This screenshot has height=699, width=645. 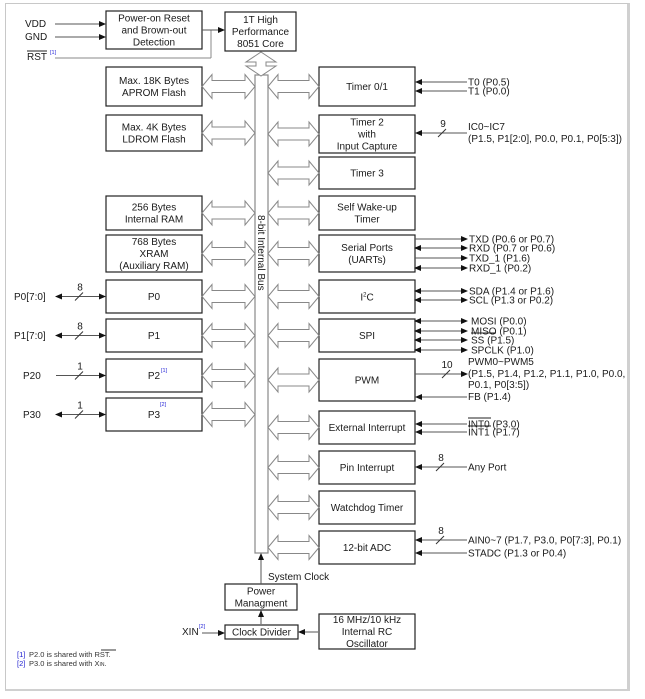 I want to click on block-aprom: Max. 18K BytesAPROM Flash, so click(x=154, y=86).